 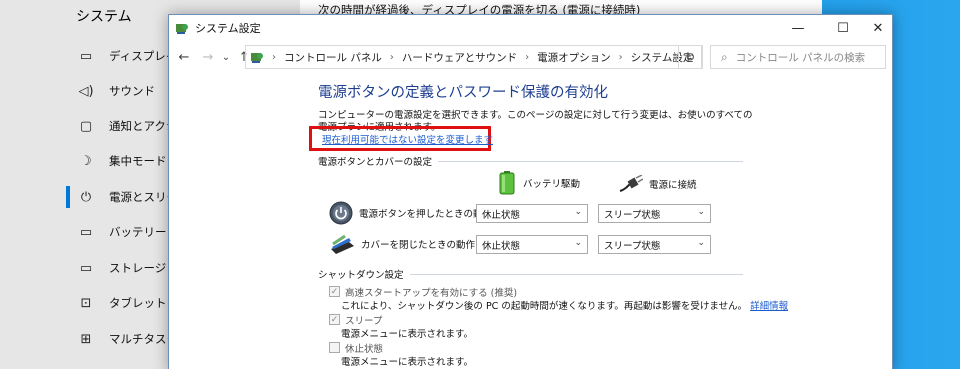 What do you see at coordinates (184, 57) in the screenshot?
I see `back-arrow-icon: ←` at bounding box center [184, 57].